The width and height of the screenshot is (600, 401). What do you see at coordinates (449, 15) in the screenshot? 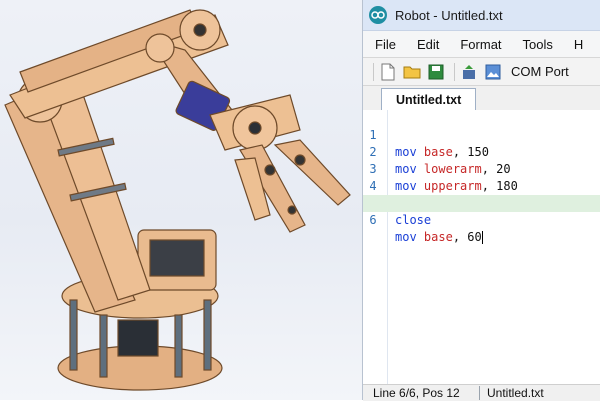
I see `window-title: Robot - Untitled.txt` at bounding box center [449, 15].